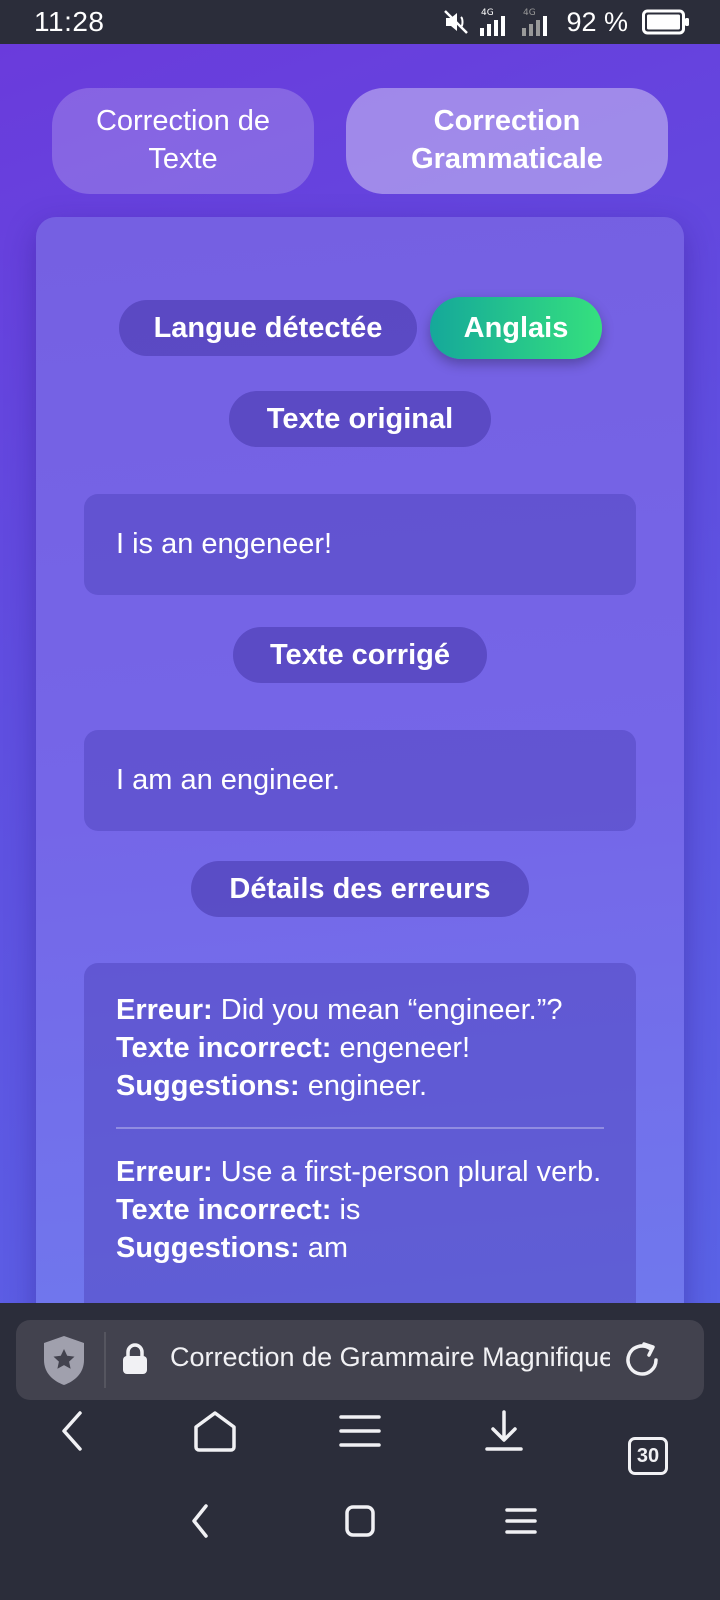  I want to click on system-home-icon, so click(360, 1521).